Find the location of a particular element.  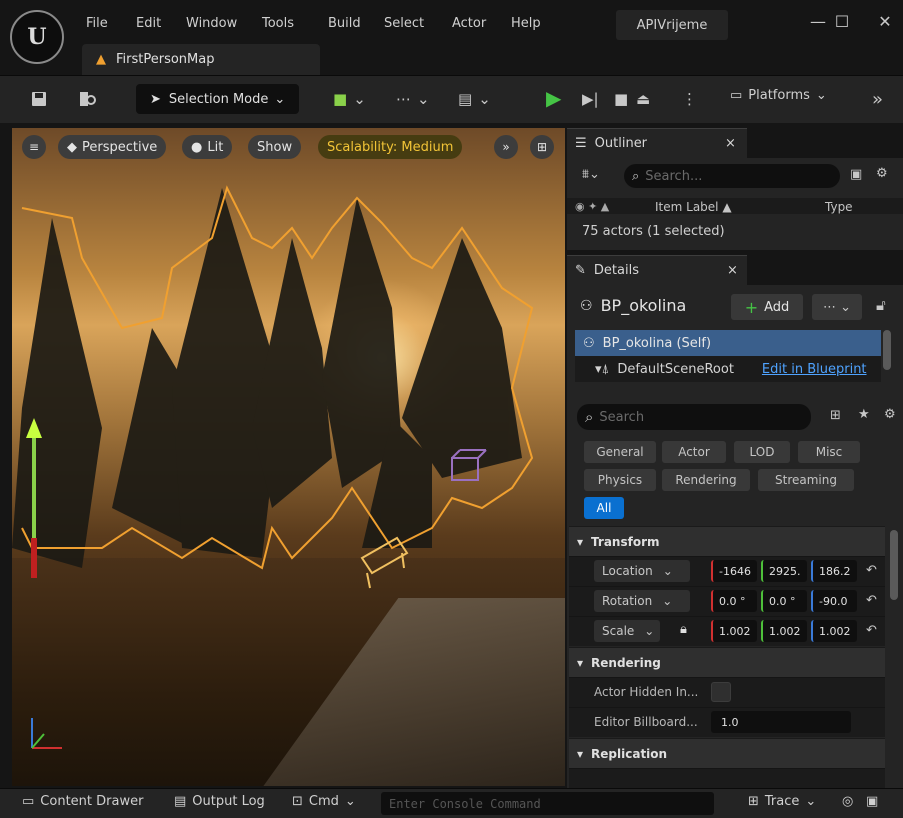

rotation-y-field: 0.0 ° is located at coordinates (784, 601).